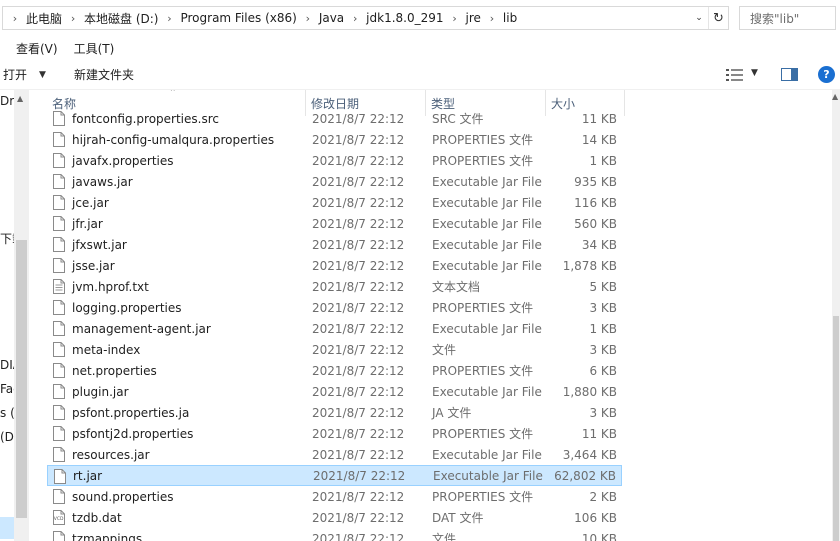 This screenshot has height=541, width=840. What do you see at coordinates (473, 18) in the screenshot?
I see `breadcrumb-item: jre` at bounding box center [473, 18].